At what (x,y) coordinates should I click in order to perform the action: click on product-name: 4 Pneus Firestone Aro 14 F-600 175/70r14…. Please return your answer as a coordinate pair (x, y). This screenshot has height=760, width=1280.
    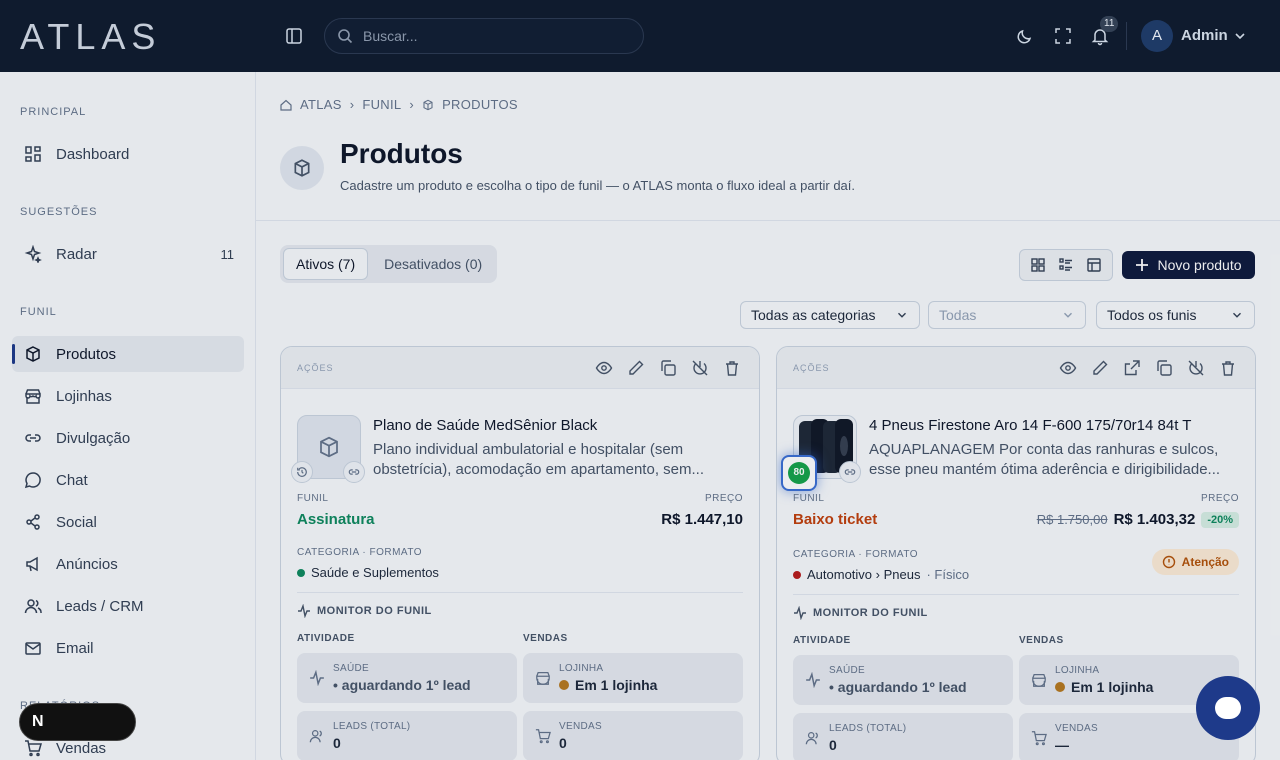
    Looking at the image, I should click on (1054, 425).